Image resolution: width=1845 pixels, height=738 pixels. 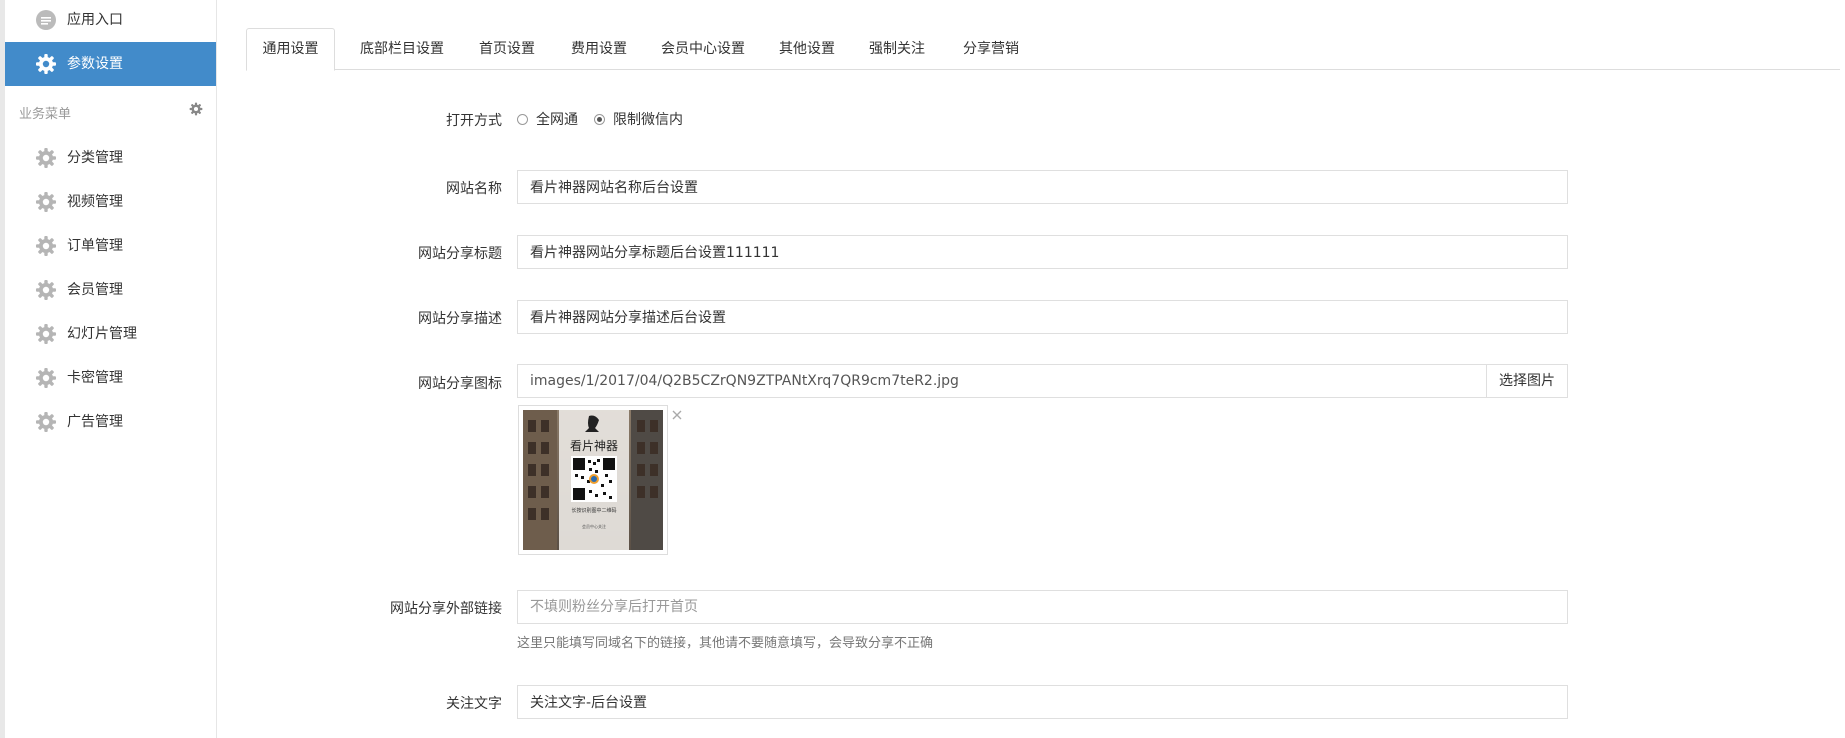 What do you see at coordinates (1042, 317) in the screenshot?
I see `share-desc-input` at bounding box center [1042, 317].